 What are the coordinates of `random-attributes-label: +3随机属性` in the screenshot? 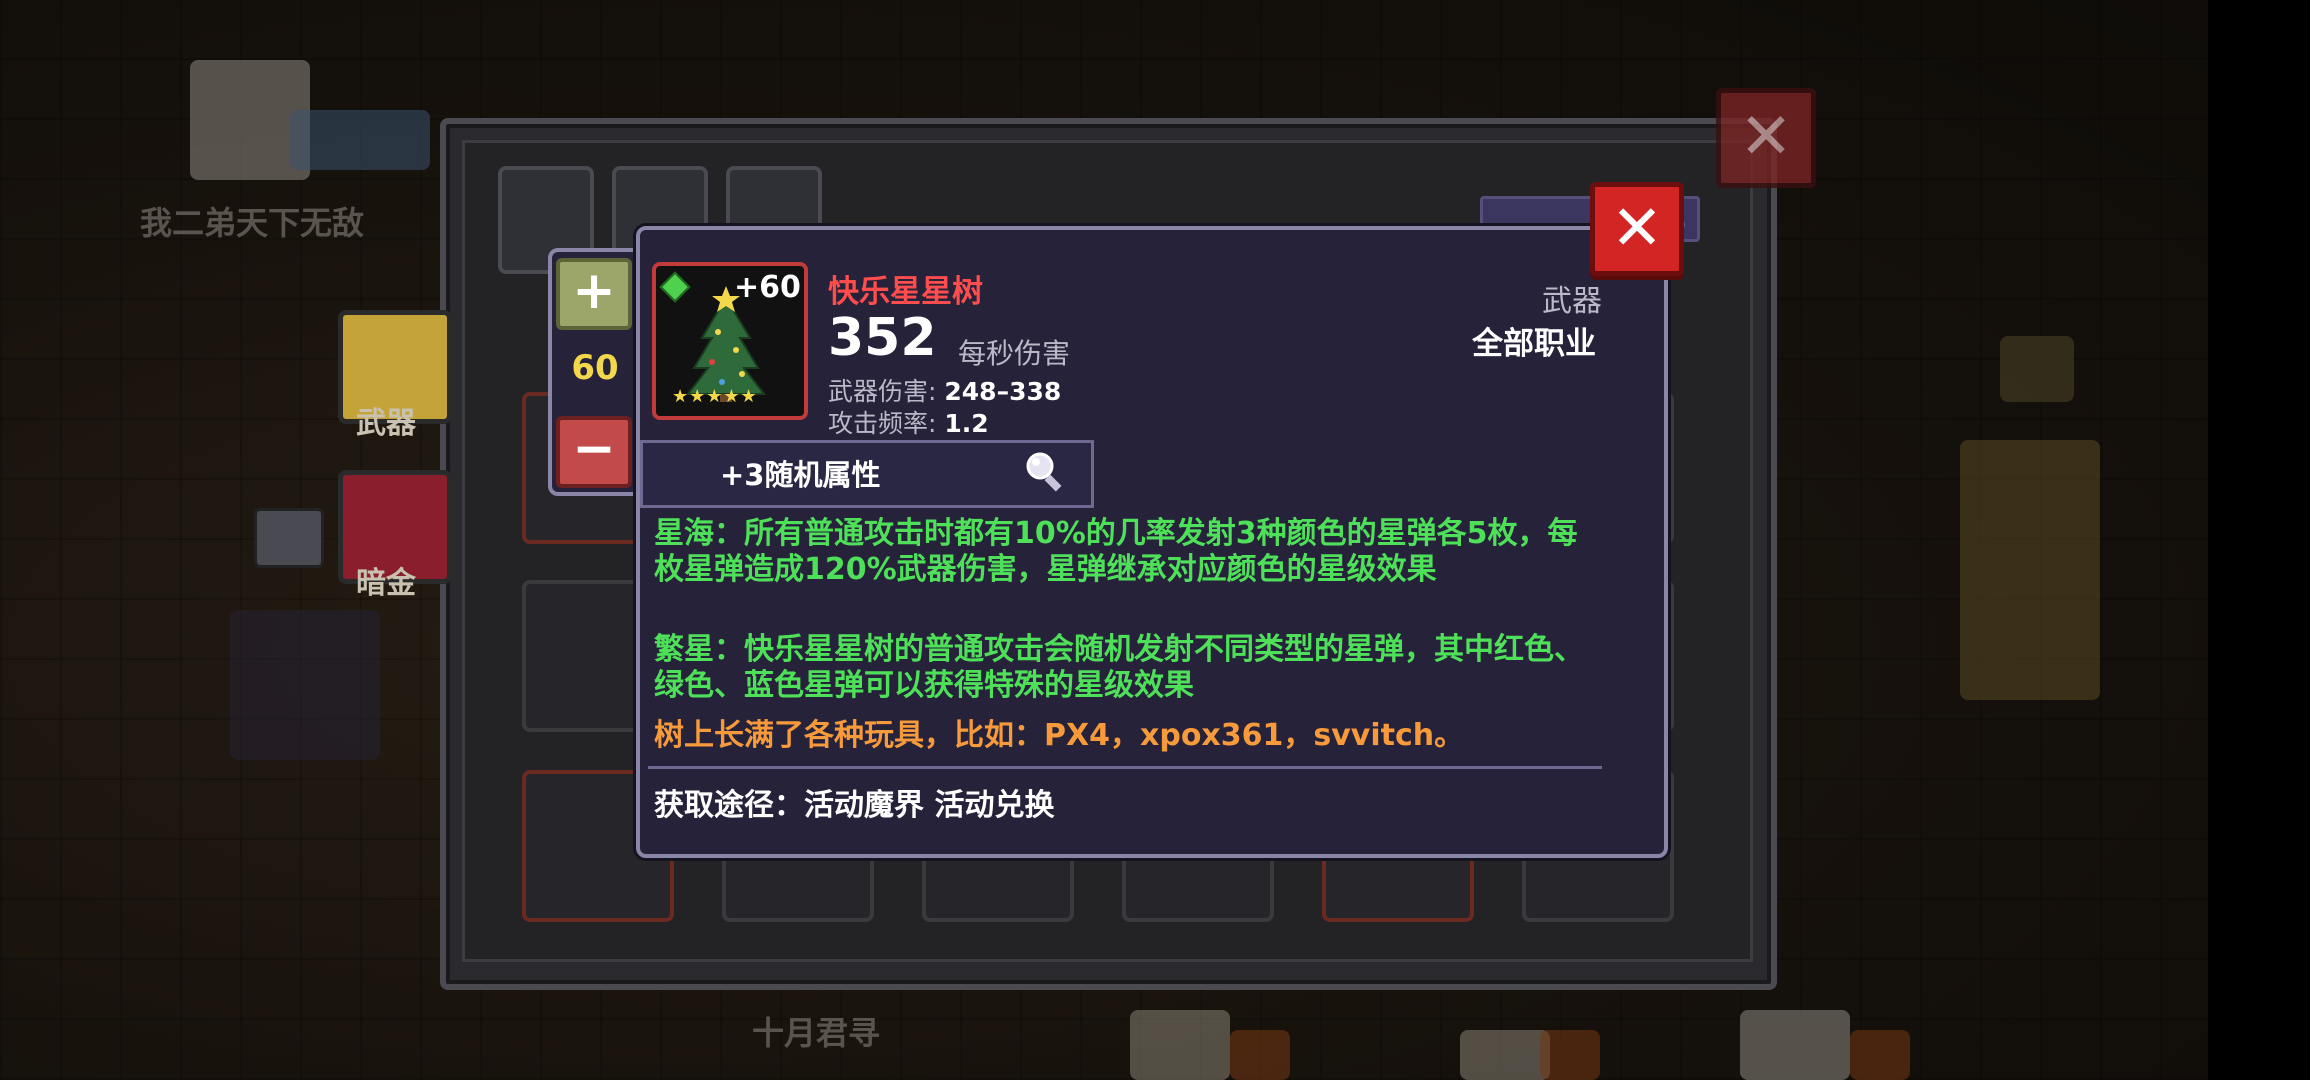 It's located at (800, 475).